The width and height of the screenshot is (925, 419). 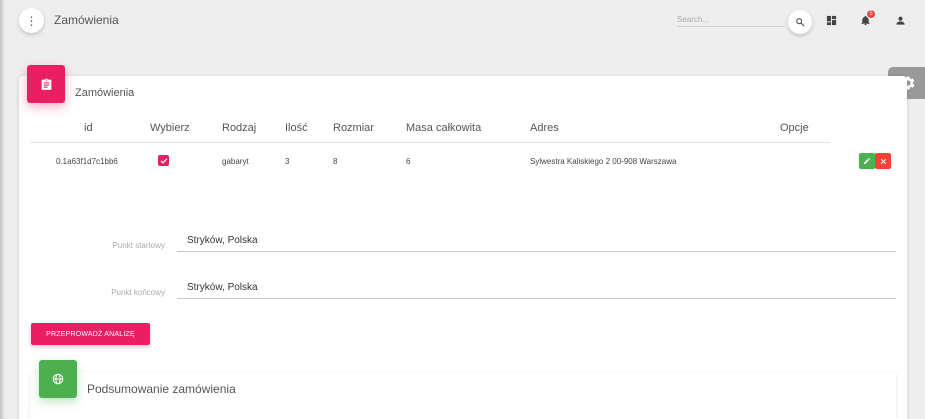 I want to click on card-title: Zamówienia, so click(x=105, y=93).